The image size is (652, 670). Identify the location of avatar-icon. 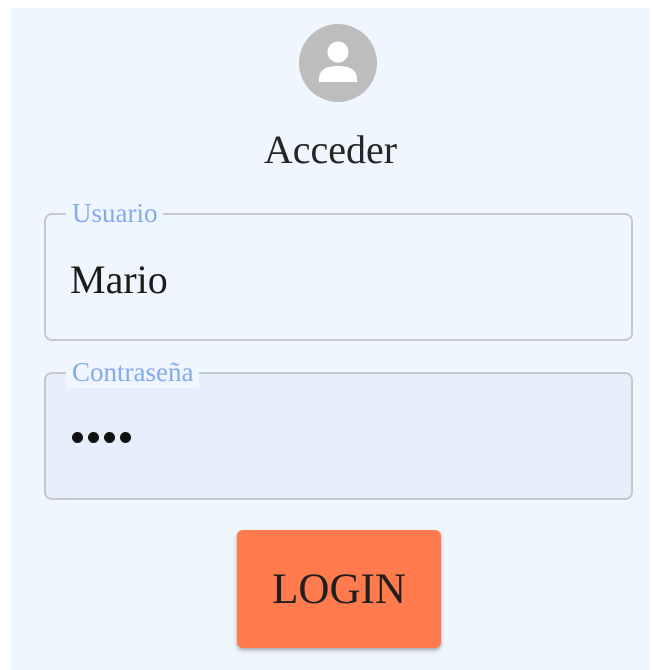
(338, 63).